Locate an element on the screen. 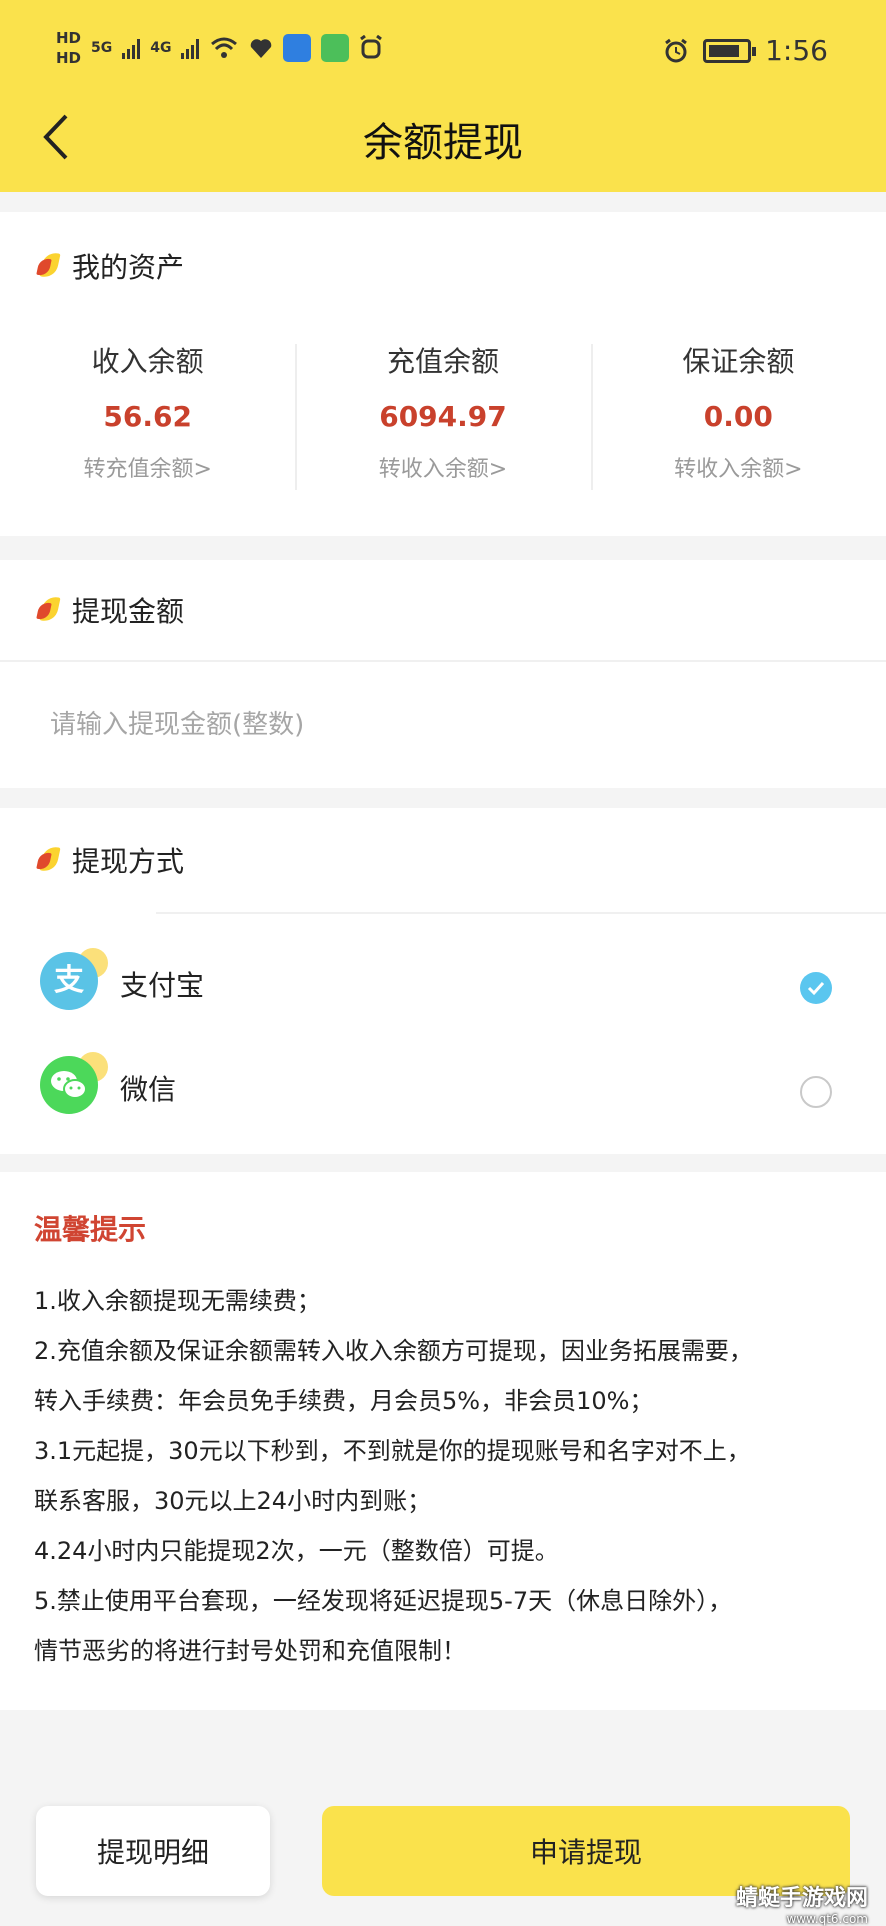  tip-line: 1.收入余额提现无需续费； is located at coordinates (177, 1301).